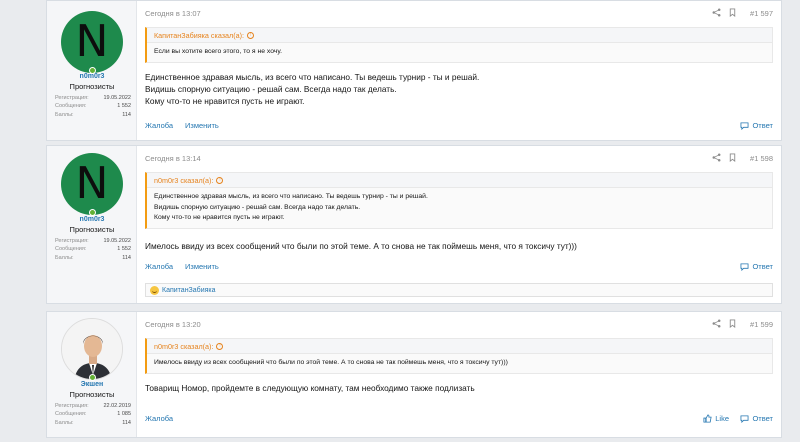 The image size is (800, 442). Describe the element at coordinates (219, 217) in the screenshot. I see `quote-line: Кому что-то не нравится пусть не играют.` at that location.